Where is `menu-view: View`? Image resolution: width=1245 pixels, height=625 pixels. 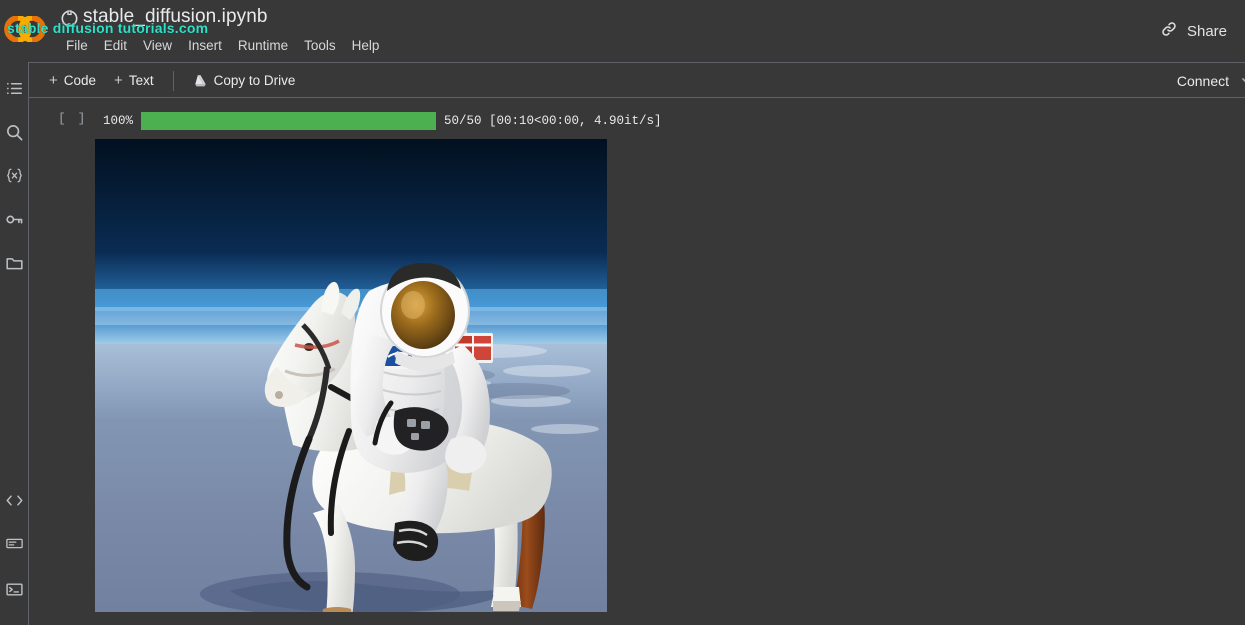
menu-view: View is located at coordinates (157, 45).